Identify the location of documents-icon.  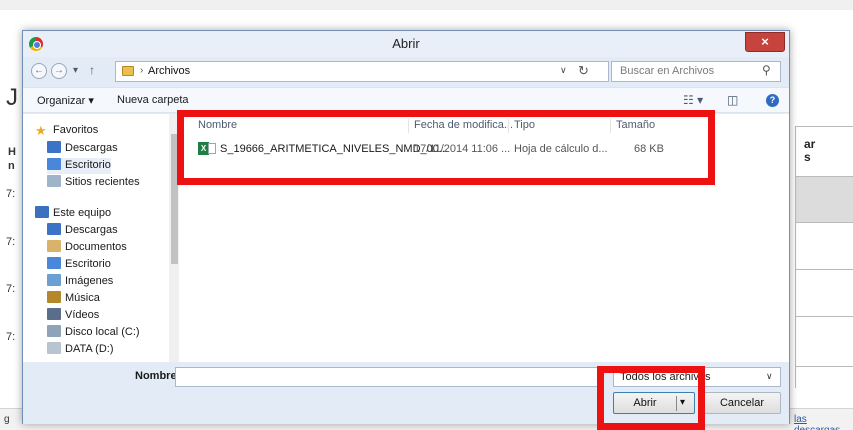
(54, 246).